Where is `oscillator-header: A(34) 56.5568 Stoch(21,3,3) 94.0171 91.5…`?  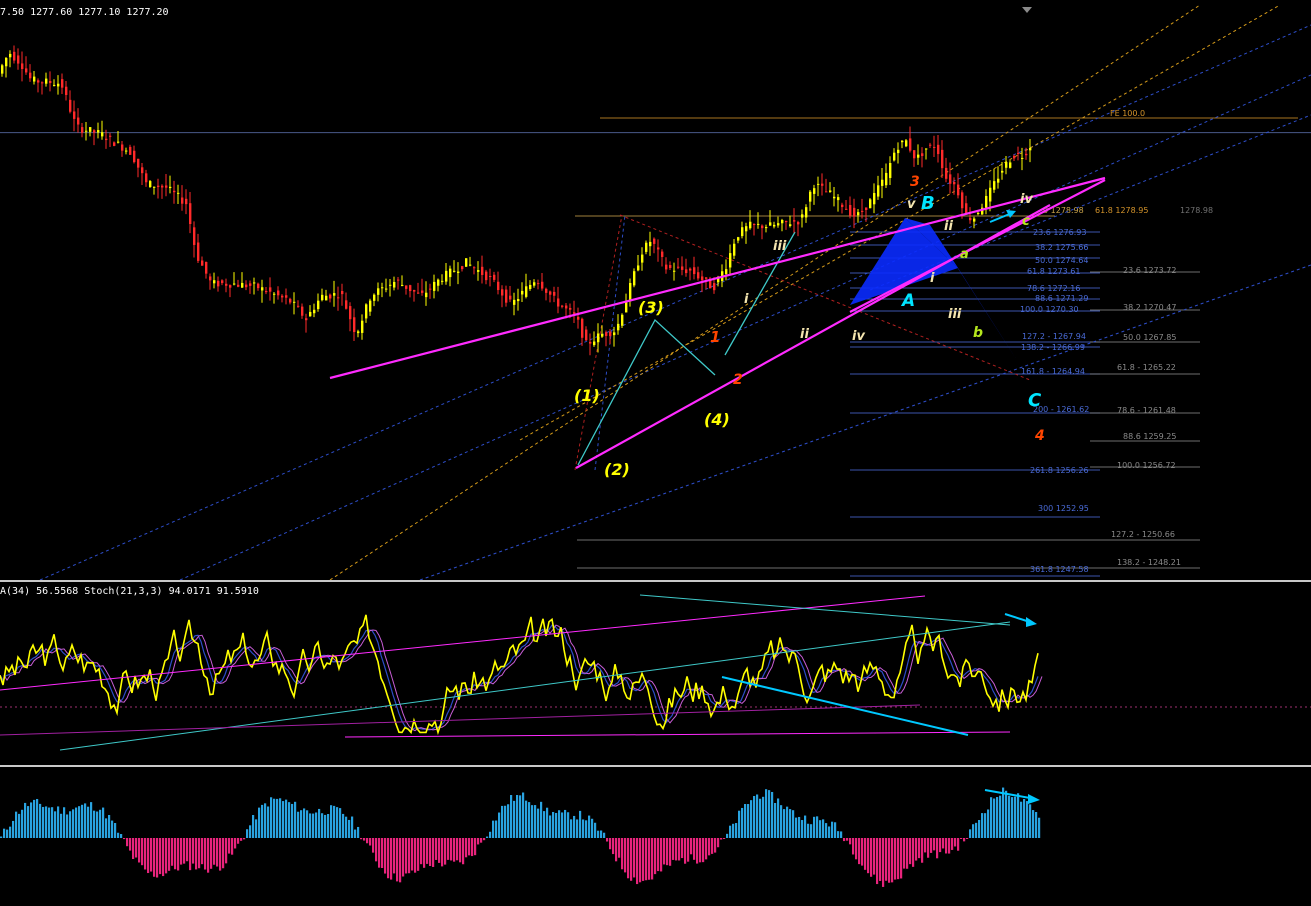 oscillator-header: A(34) 56.5568 Stoch(21,3,3) 94.0171 91.5… is located at coordinates (129, 591).